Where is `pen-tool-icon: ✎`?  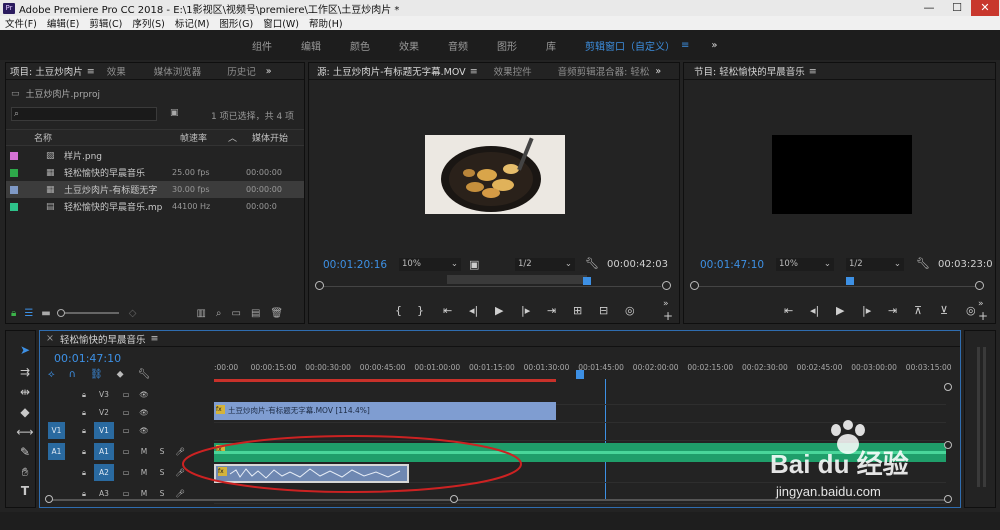
pen-tool-icon: ✎ is located at coordinates (25, 452).